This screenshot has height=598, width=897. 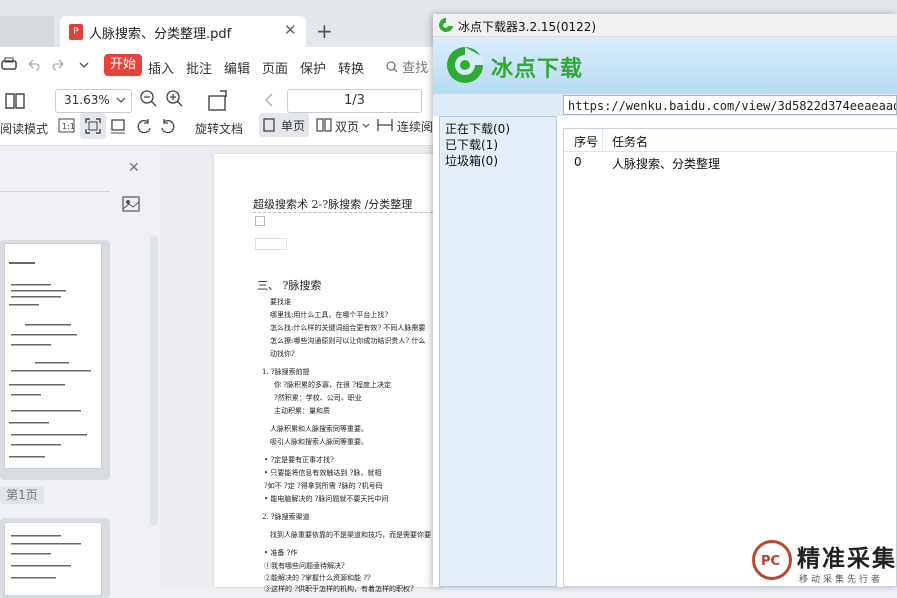 I want to click on doc-line: • 准备 ?作, so click(x=281, y=553).